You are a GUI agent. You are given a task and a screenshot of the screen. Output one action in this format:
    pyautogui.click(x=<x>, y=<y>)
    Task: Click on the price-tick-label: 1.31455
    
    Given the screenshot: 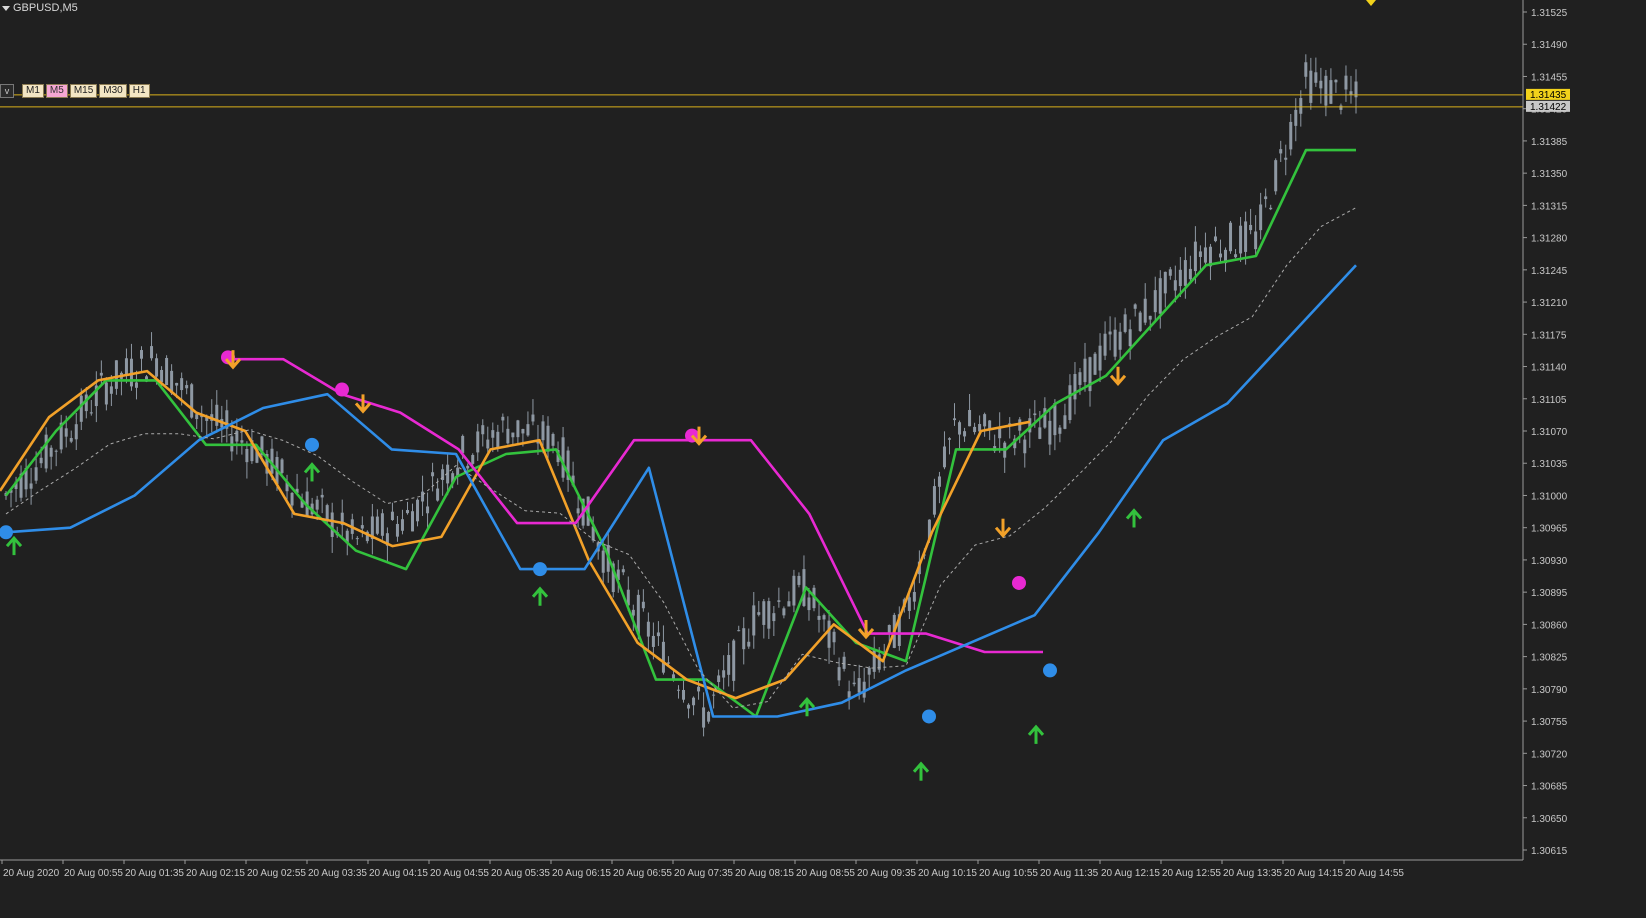 What is the action you would take?
    pyautogui.click(x=1549, y=77)
    